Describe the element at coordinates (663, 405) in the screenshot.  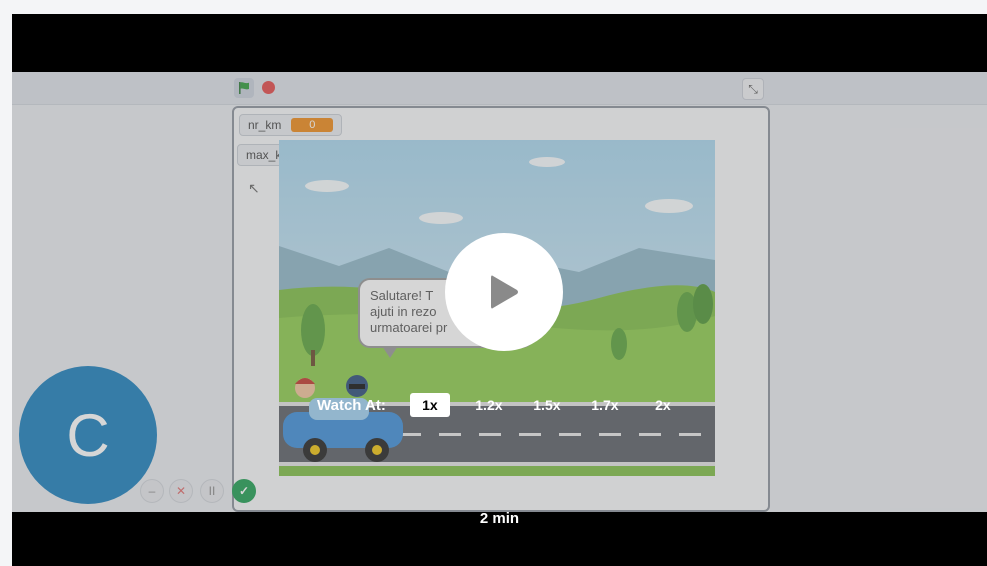
I see `speed-option-2x: 2x` at that location.